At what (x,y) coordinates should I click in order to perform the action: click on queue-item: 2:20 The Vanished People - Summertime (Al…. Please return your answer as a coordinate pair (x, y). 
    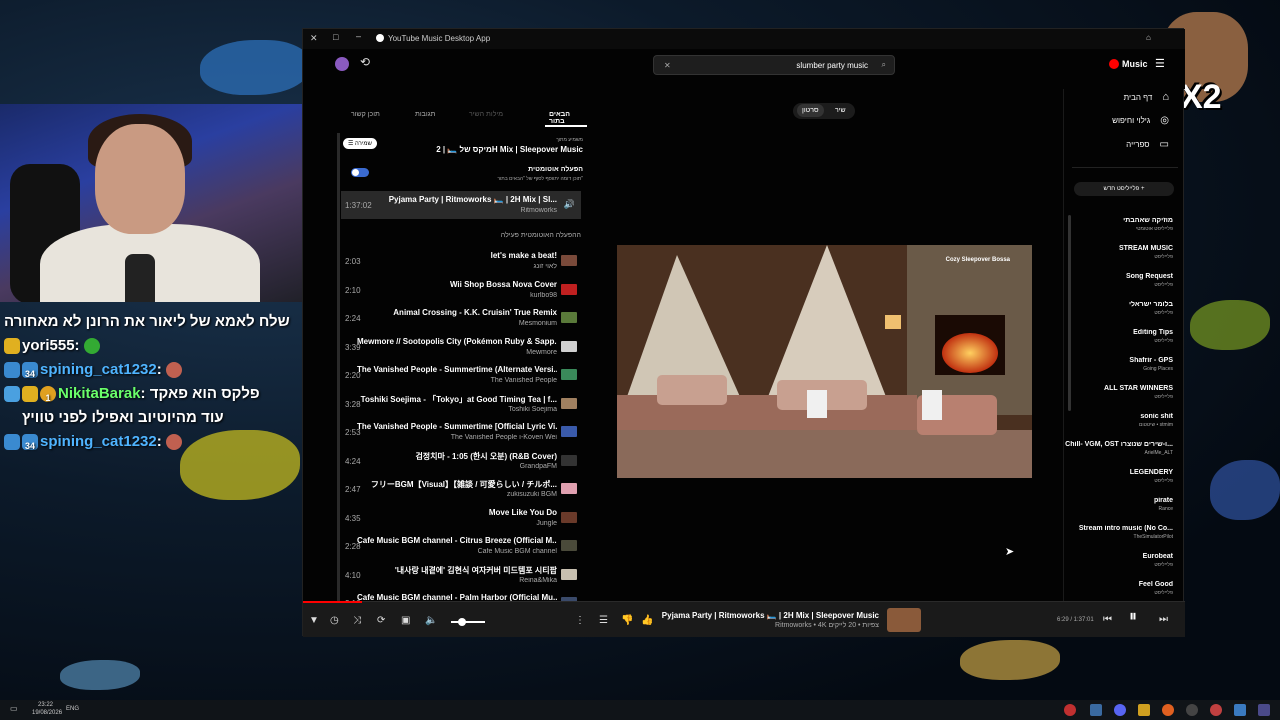
    Looking at the image, I should click on (461, 375).